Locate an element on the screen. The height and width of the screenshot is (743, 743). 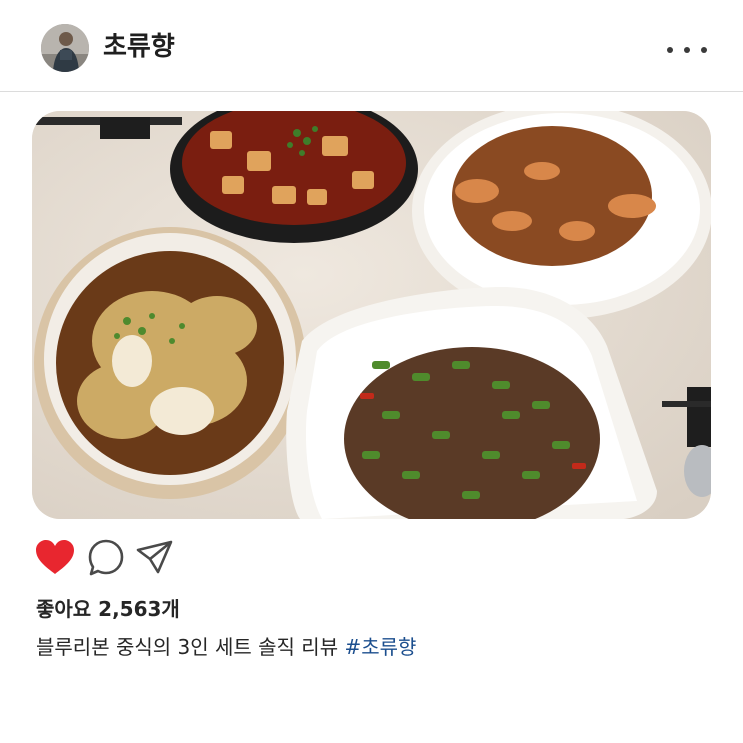
post-caption: 블루리본 중식의 3인 세트 솔직 리뷰 #초류향 is located at coordinates (226, 647).